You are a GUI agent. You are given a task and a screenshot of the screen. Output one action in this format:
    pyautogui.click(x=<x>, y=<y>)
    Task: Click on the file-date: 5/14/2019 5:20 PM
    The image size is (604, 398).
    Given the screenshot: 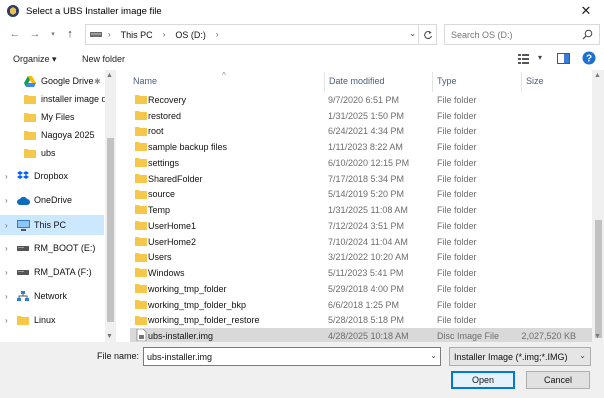 What is the action you would take?
    pyautogui.click(x=366, y=194)
    